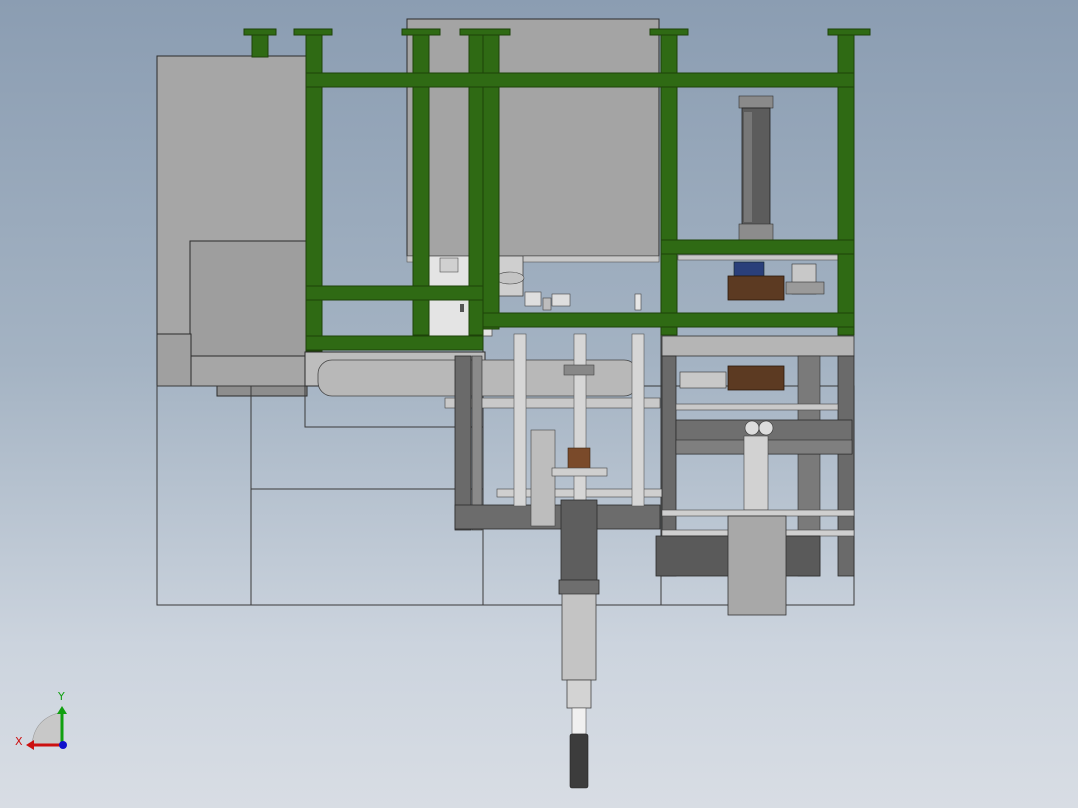  I want to click on left-housing, so click(232, 226).